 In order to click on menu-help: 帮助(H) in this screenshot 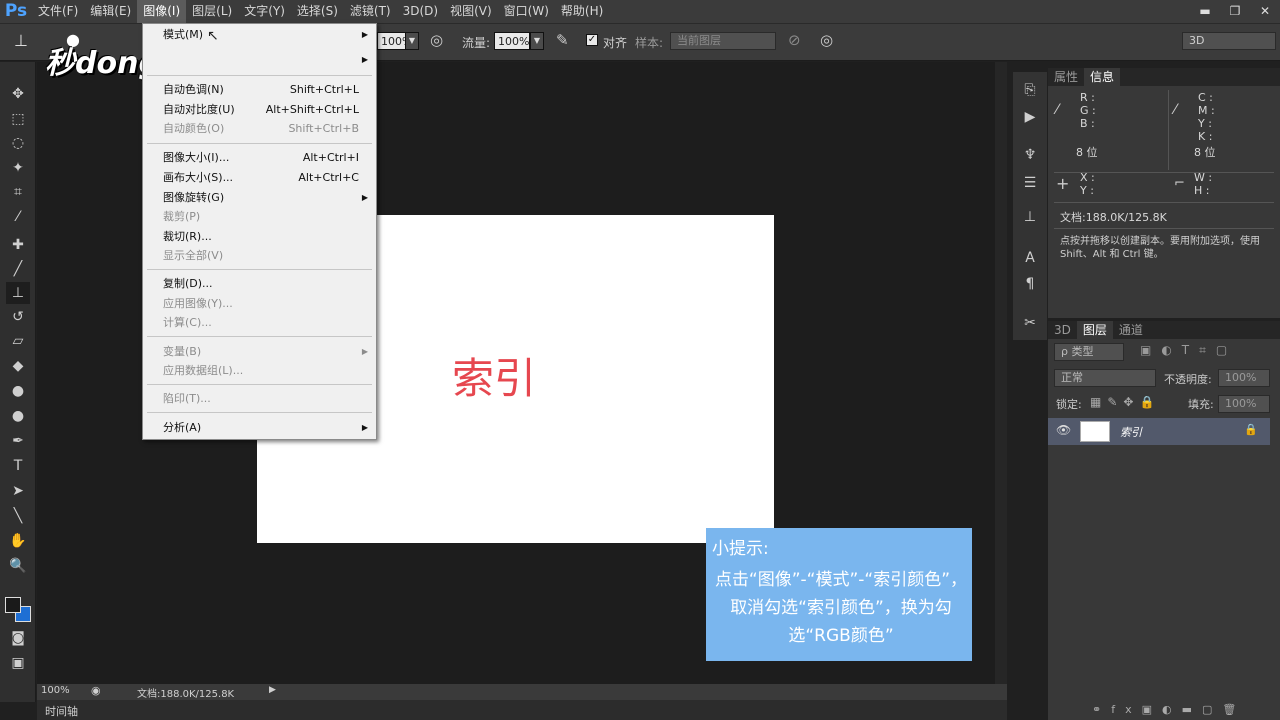, I will do `click(582, 11)`.